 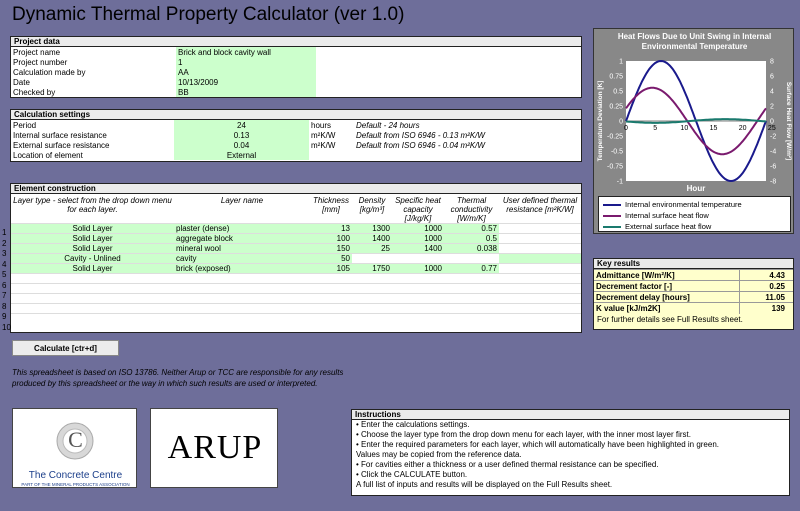 I want to click on project-value: BB, so click(x=246, y=92).